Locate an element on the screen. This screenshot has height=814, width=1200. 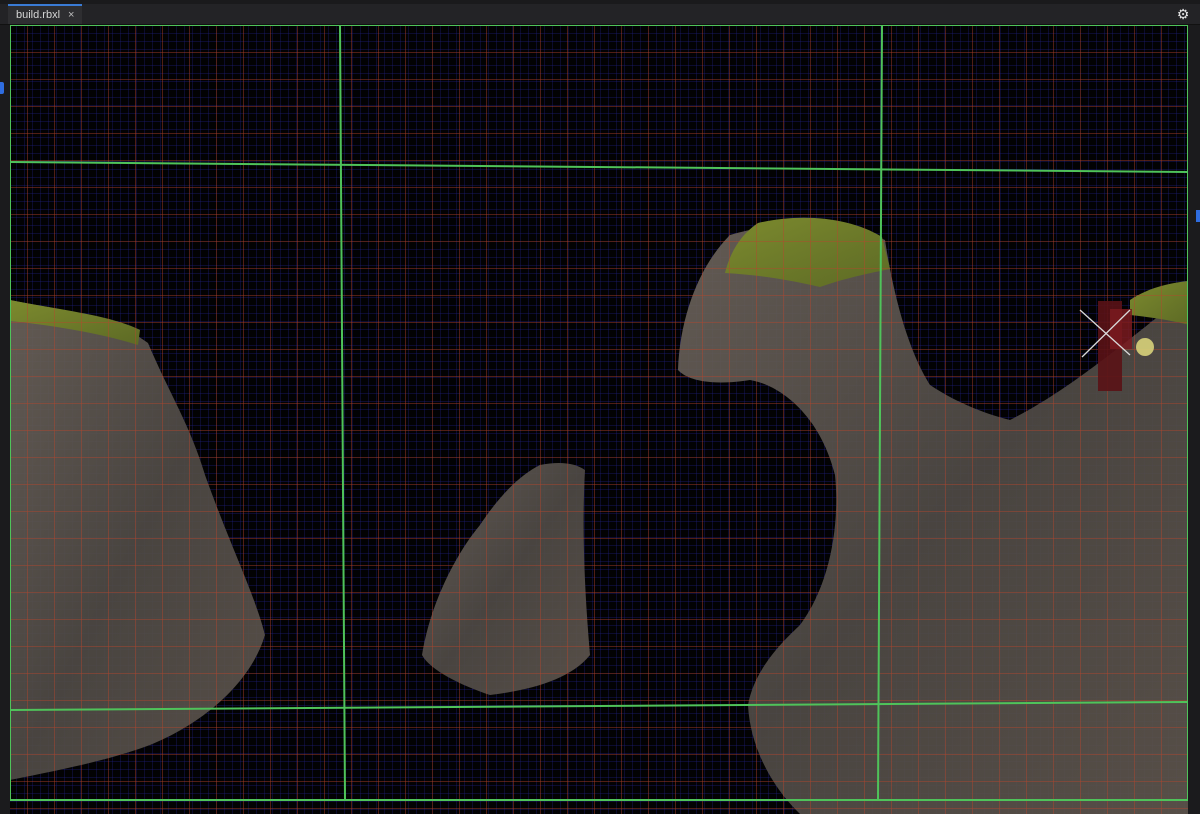
tab-build-rbxl: build.rbxl × is located at coordinates (45, 14).